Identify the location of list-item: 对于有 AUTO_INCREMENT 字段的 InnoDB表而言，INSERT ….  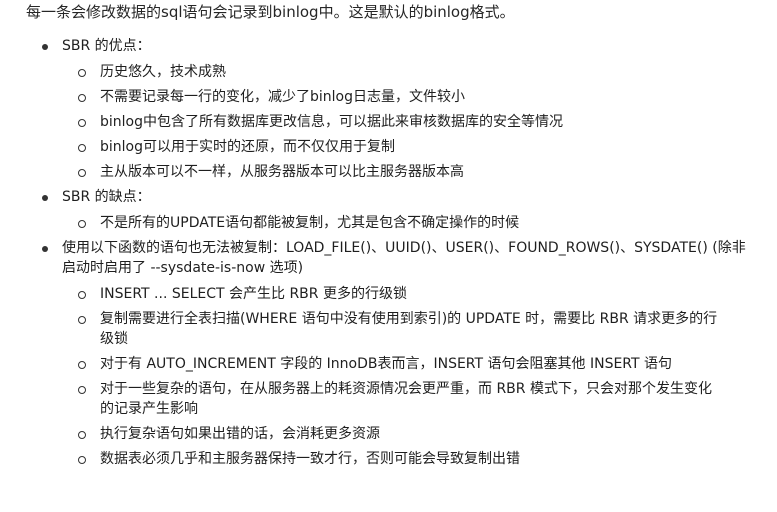
(398, 364).